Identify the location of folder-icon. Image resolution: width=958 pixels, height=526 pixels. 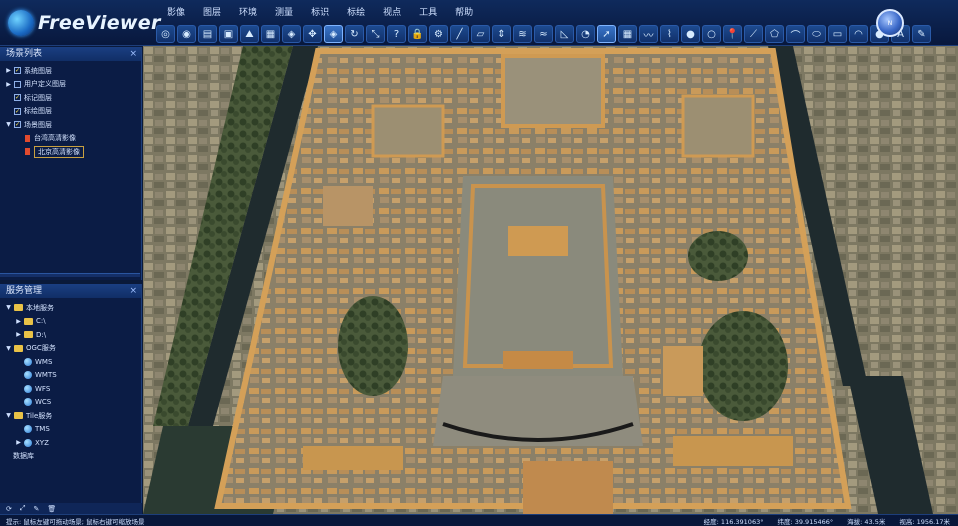
(18, 416).